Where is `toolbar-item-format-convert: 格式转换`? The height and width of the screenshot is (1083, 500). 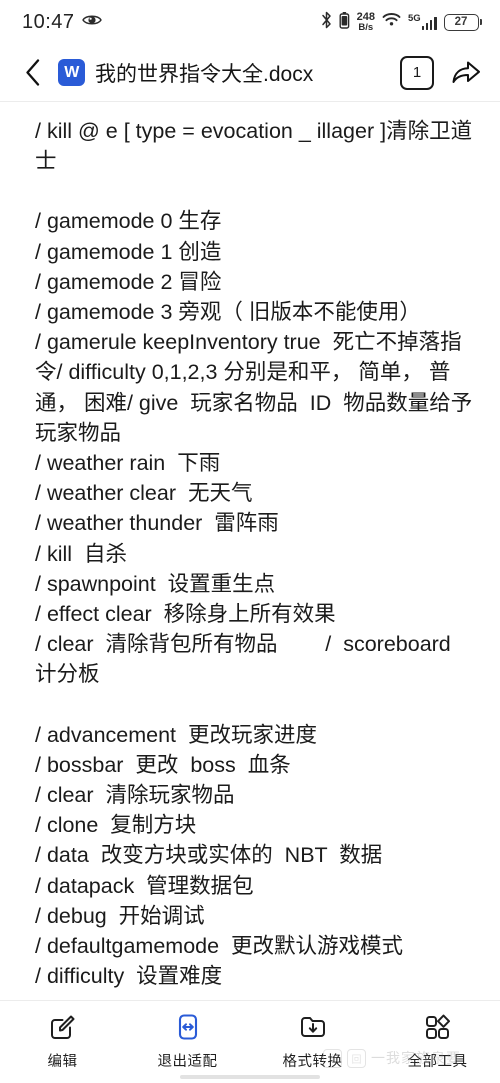 toolbar-item-format-convert: 格式转换 is located at coordinates (313, 1041).